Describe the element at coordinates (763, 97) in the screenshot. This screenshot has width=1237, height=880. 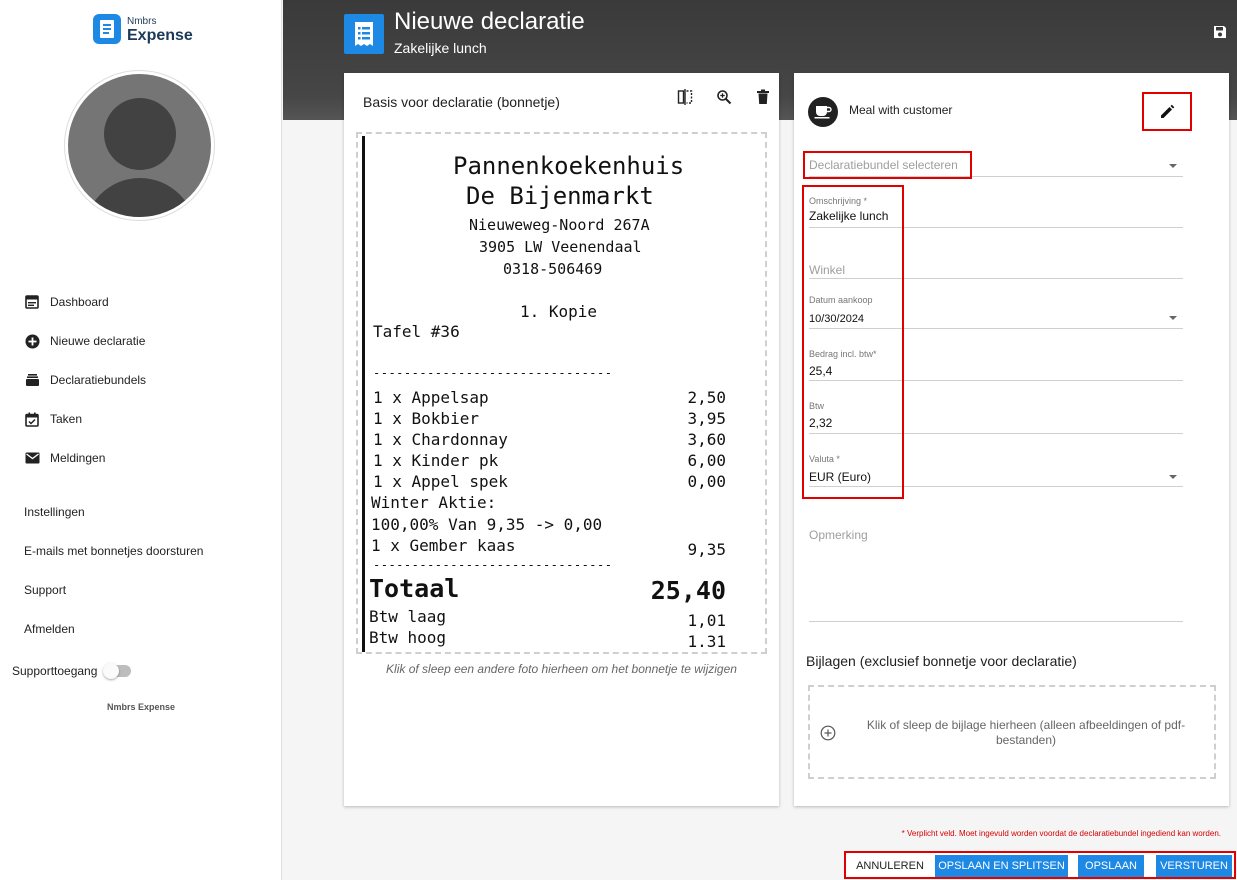
I see `delete-icon` at that location.